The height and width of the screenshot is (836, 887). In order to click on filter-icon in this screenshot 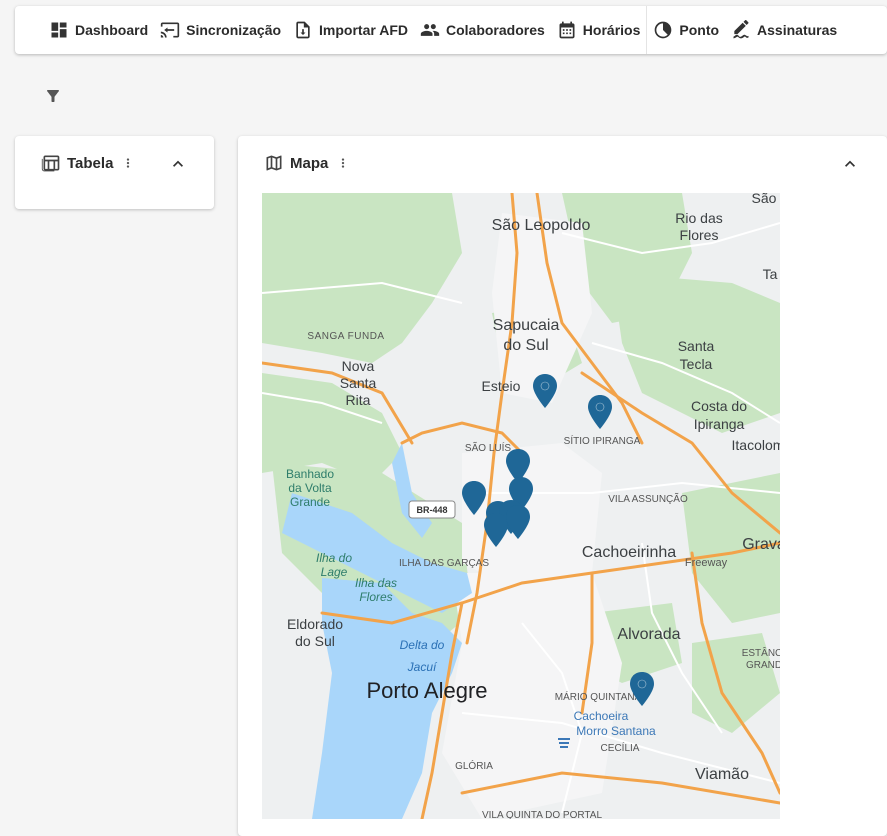, I will do `click(53, 96)`.